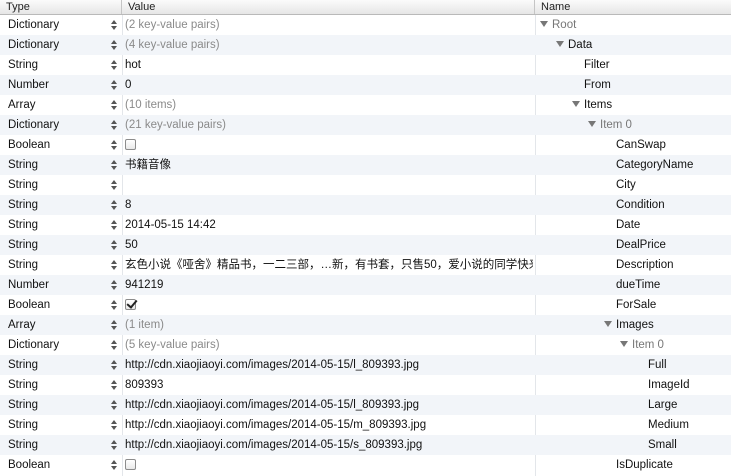  I want to click on key-cell: IsDuplicate, so click(673, 465).